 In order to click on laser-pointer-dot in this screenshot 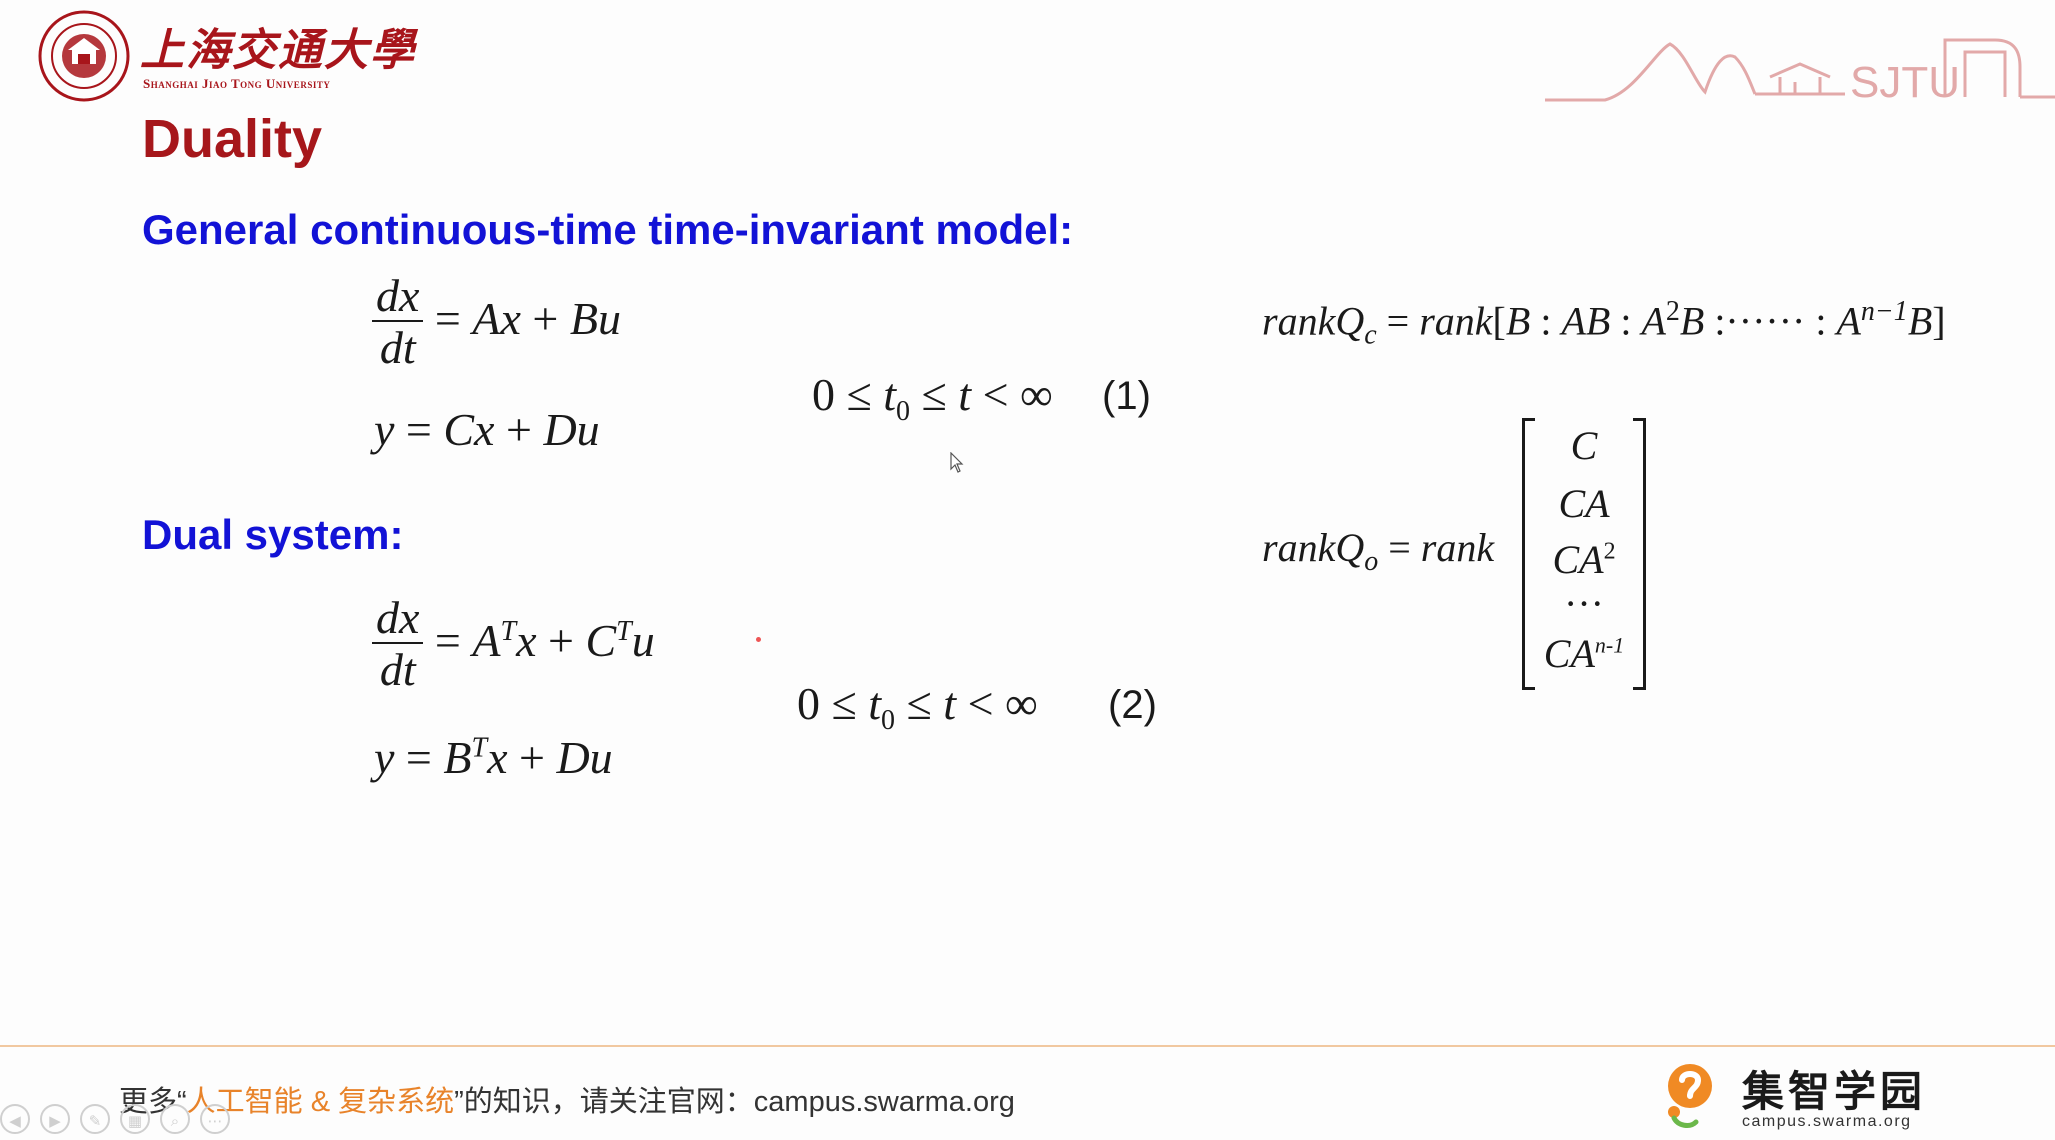, I will do `click(758, 639)`.